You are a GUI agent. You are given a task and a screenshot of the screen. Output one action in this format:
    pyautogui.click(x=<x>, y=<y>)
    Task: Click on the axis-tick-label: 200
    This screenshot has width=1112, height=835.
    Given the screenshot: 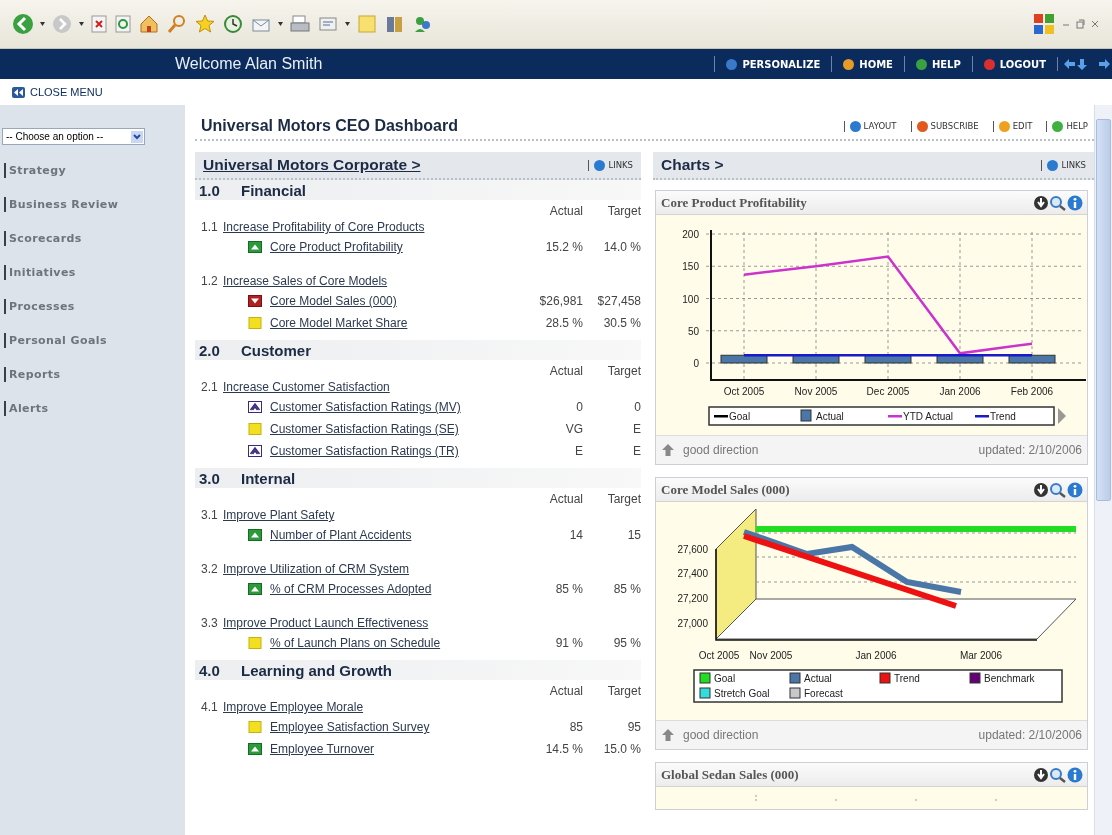 What is the action you would take?
    pyautogui.click(x=690, y=234)
    